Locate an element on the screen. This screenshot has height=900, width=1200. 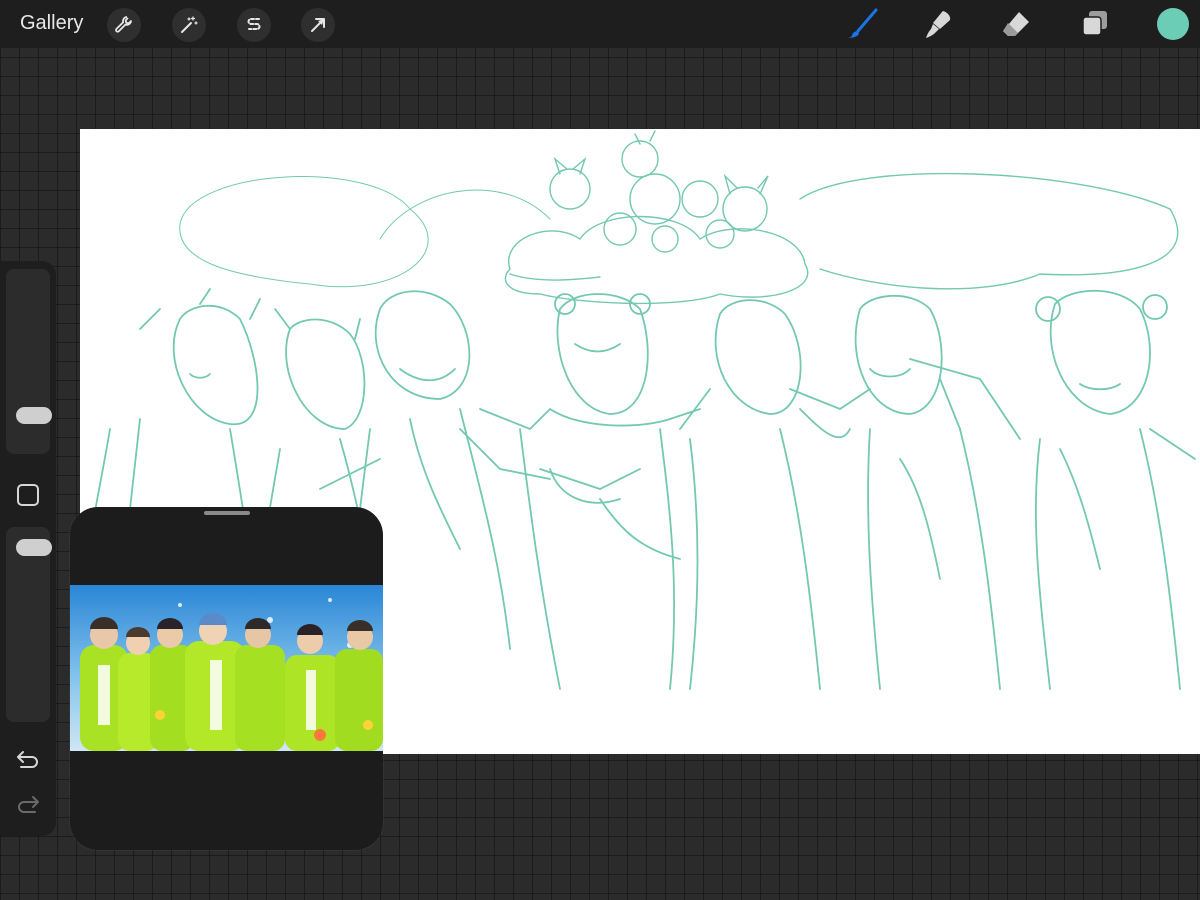
gallery-button: Gallery is located at coordinates (51, 23).